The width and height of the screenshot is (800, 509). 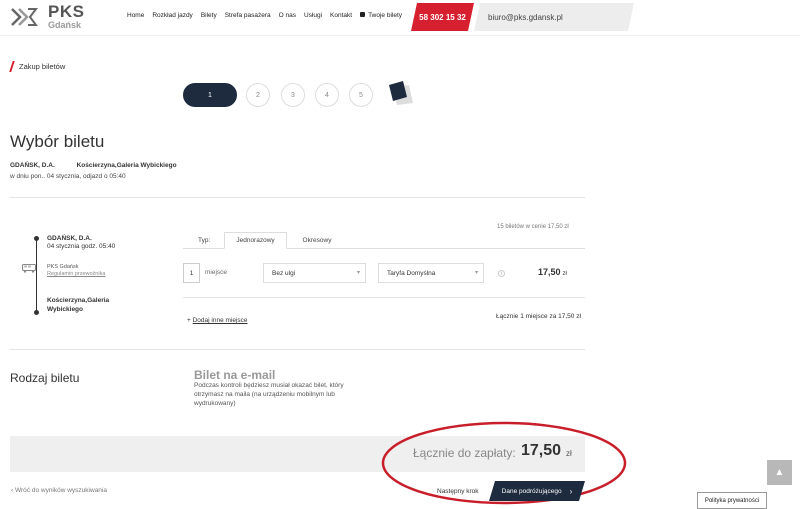 What do you see at coordinates (66, 11) in the screenshot?
I see `logo-name: PKS` at bounding box center [66, 11].